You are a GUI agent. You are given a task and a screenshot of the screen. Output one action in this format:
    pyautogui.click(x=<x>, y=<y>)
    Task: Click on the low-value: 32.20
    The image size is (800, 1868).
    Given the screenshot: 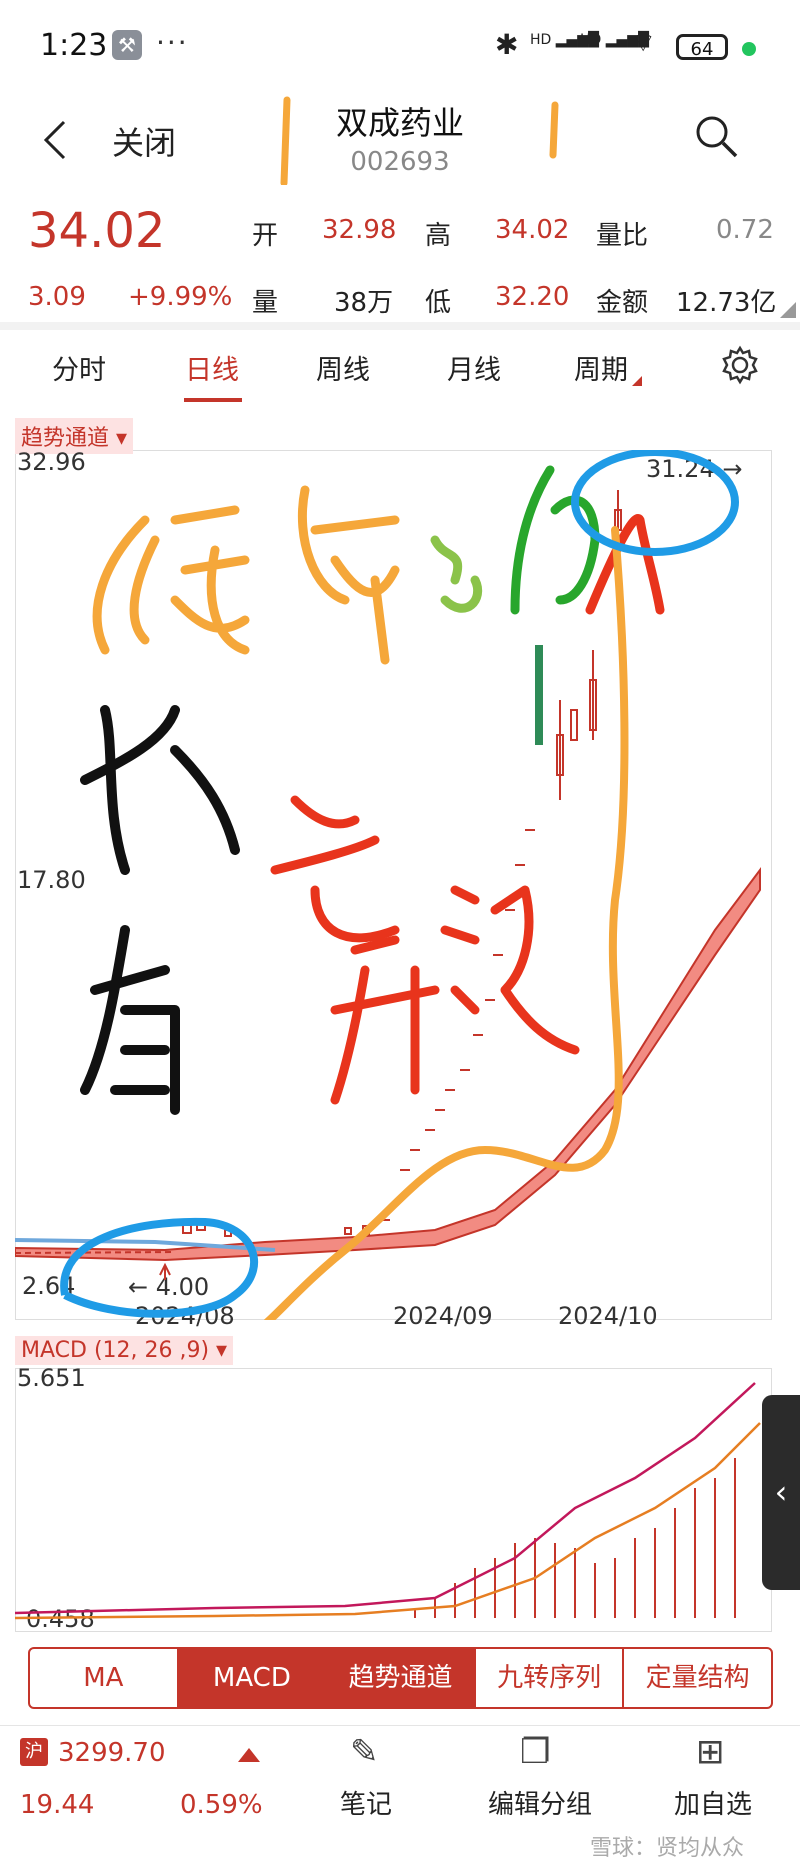 What is the action you would take?
    pyautogui.click(x=532, y=297)
    